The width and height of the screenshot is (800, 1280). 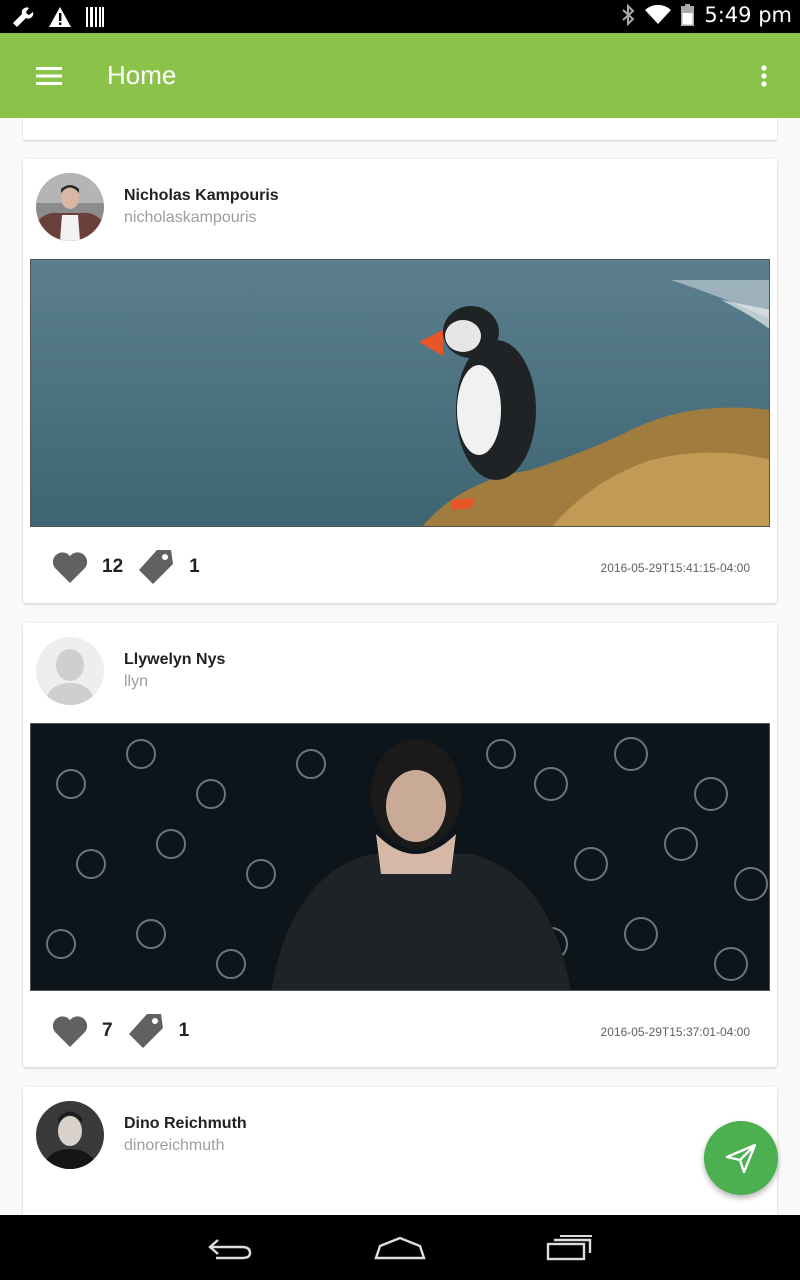 What do you see at coordinates (400, 1151) in the screenshot?
I see `post-card: Dino Reichmuth dinoreichmuth` at bounding box center [400, 1151].